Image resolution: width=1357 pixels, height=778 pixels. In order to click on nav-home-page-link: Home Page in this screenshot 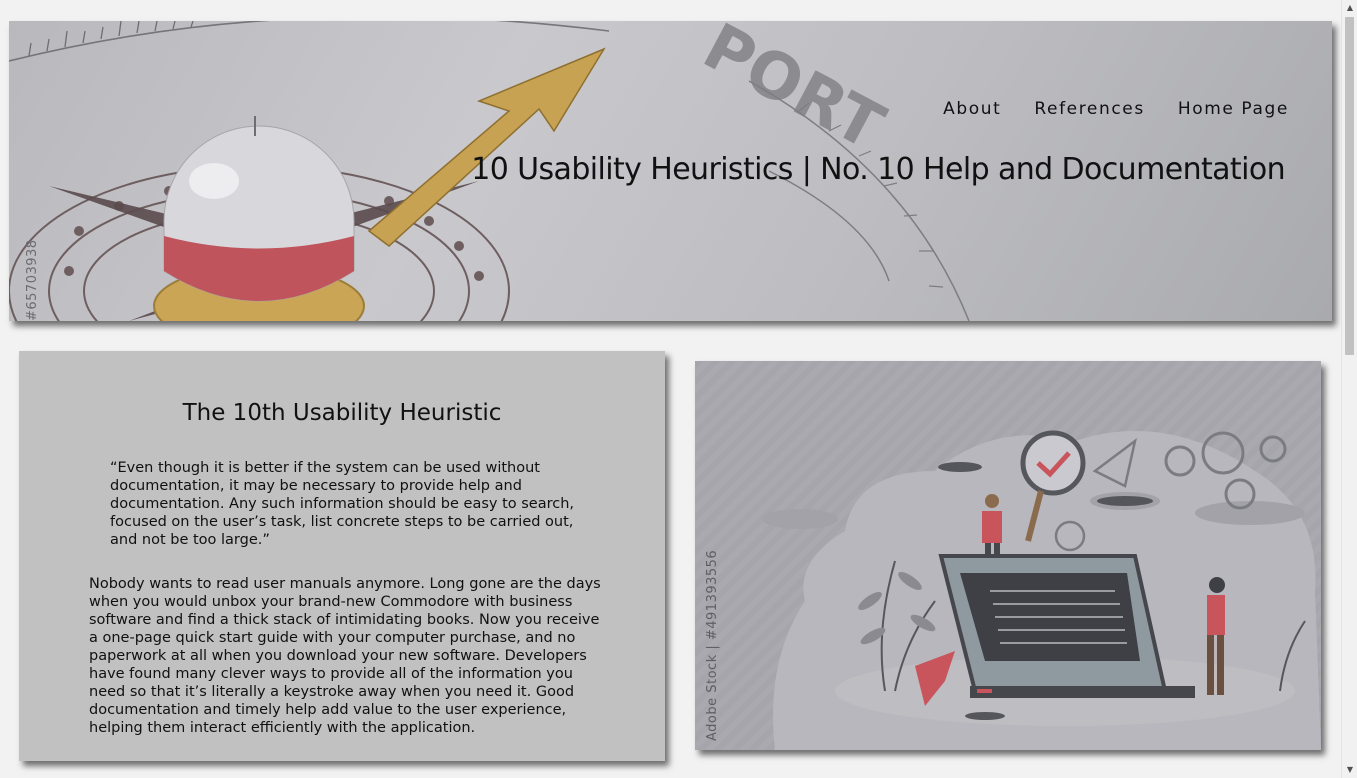, I will do `click(1233, 109)`.